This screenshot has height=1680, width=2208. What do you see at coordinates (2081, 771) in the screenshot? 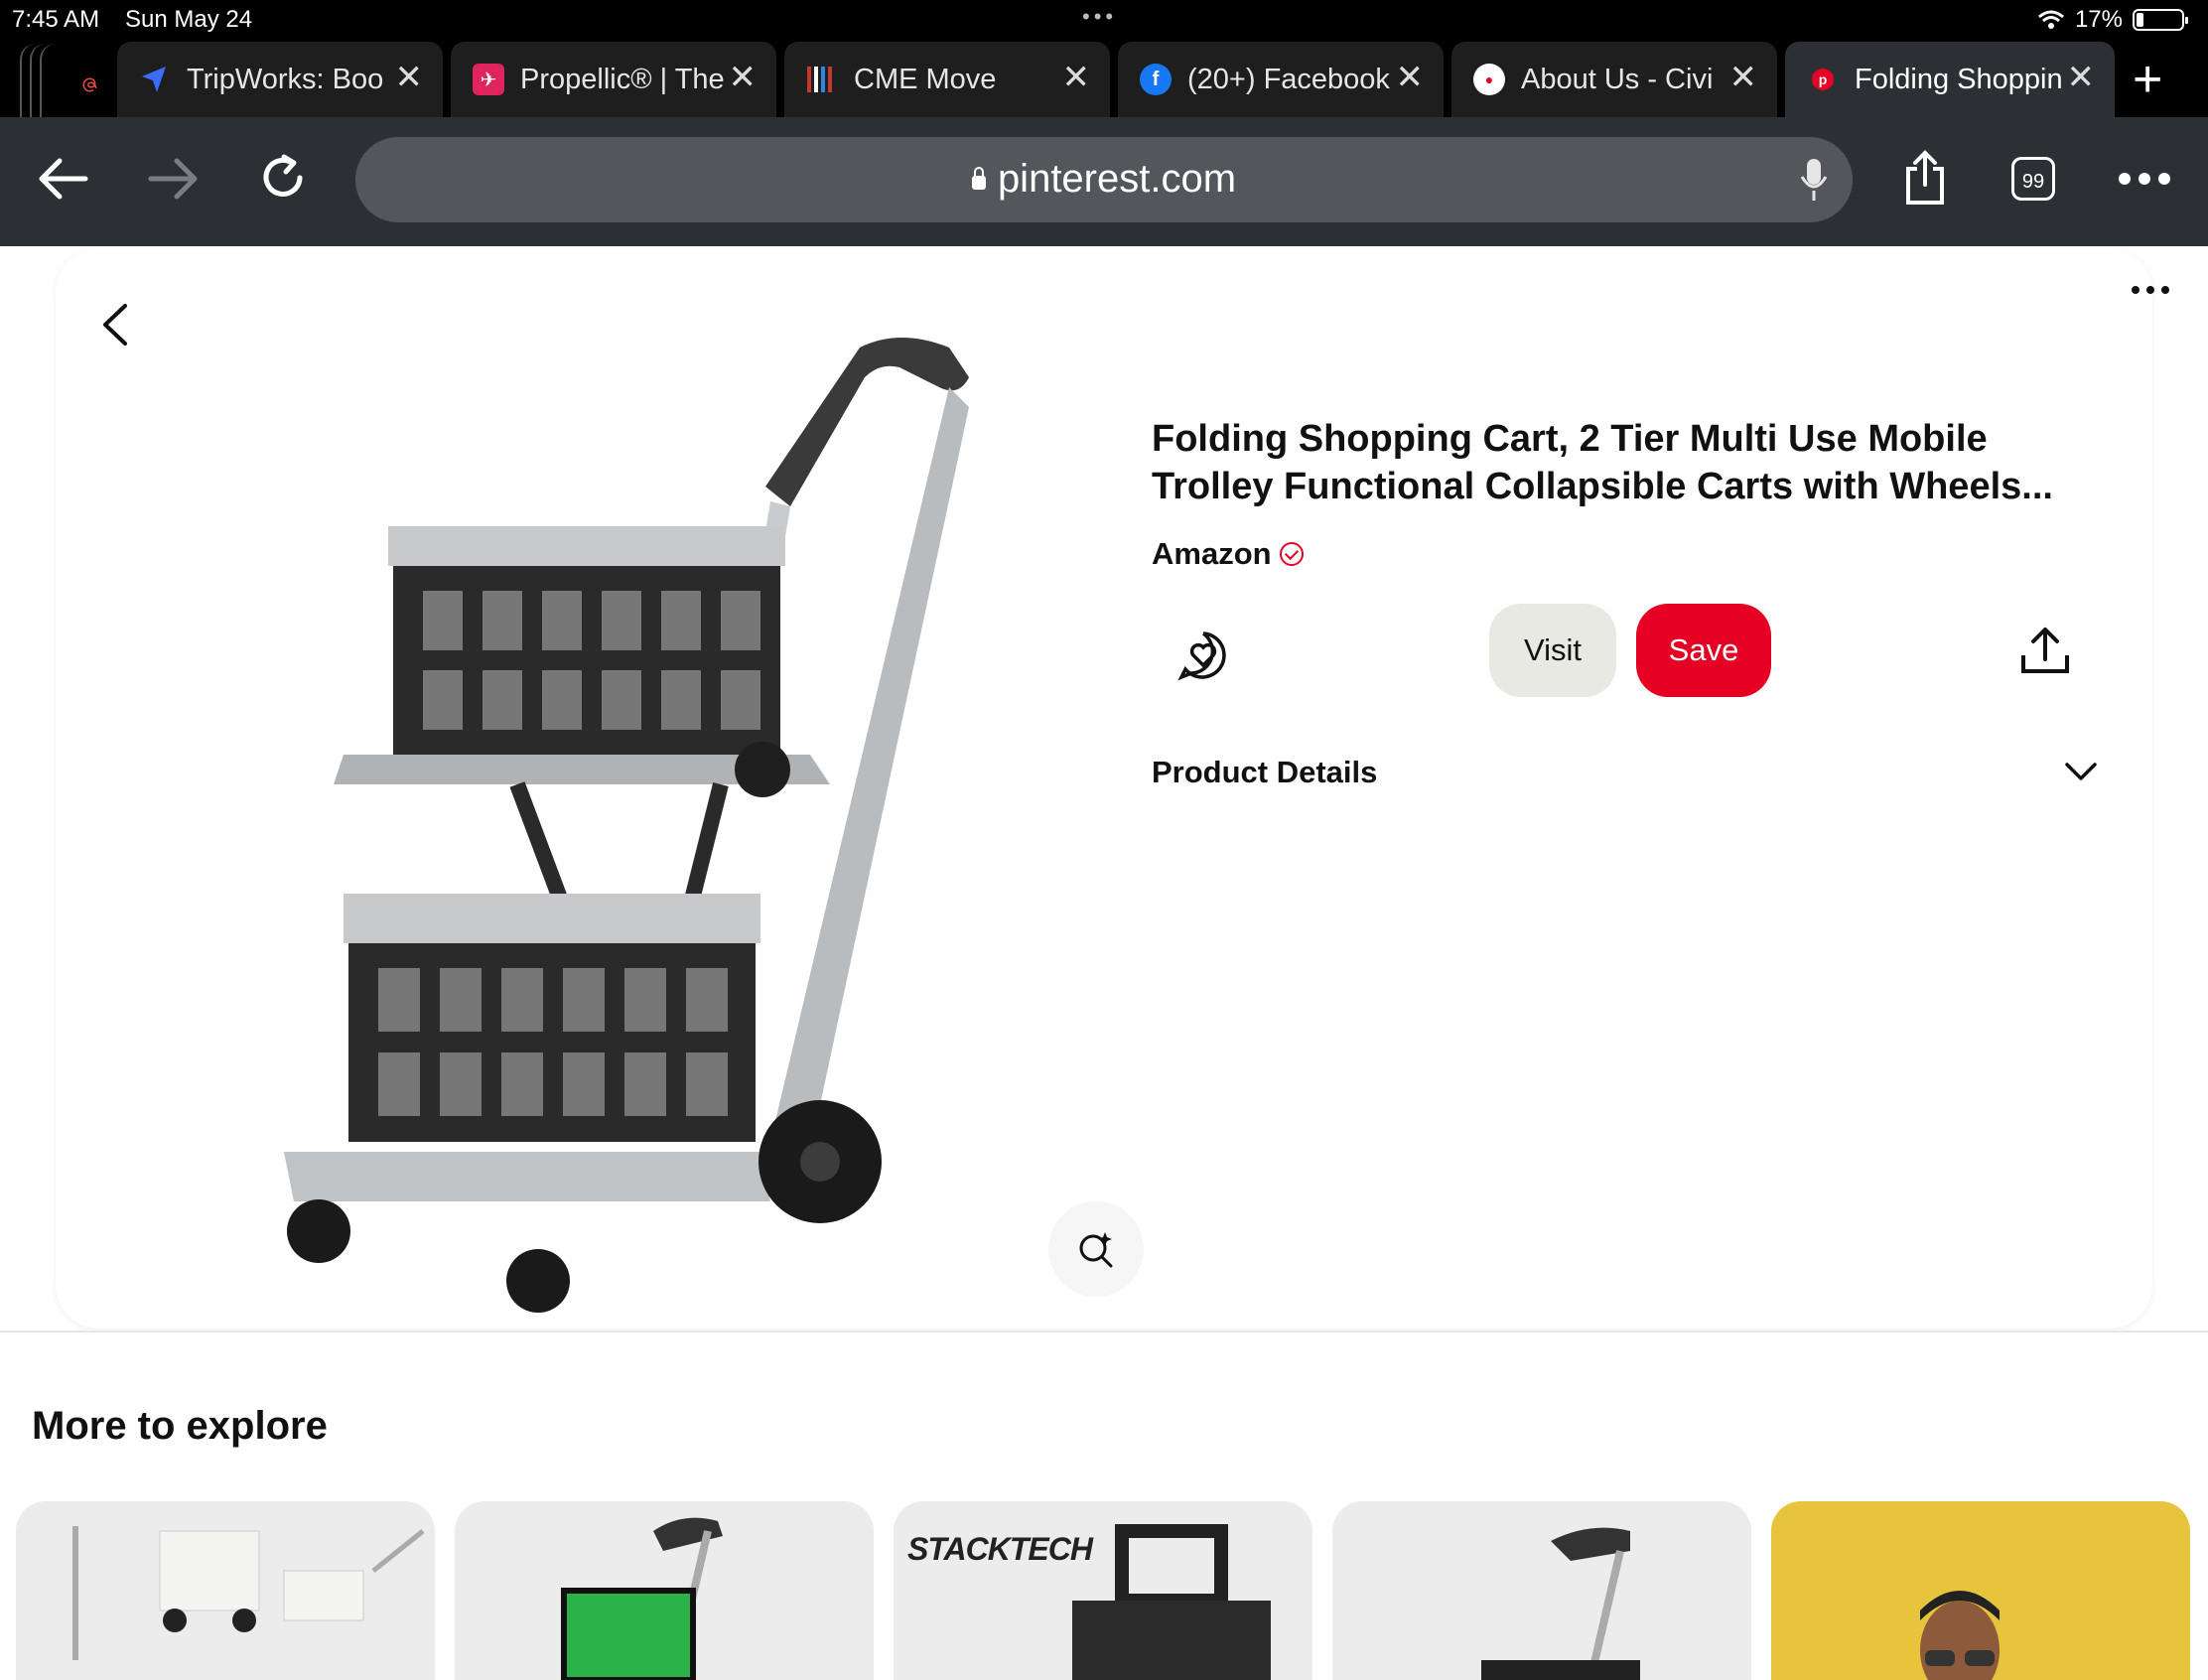
I see `chevron-down-icon` at bounding box center [2081, 771].